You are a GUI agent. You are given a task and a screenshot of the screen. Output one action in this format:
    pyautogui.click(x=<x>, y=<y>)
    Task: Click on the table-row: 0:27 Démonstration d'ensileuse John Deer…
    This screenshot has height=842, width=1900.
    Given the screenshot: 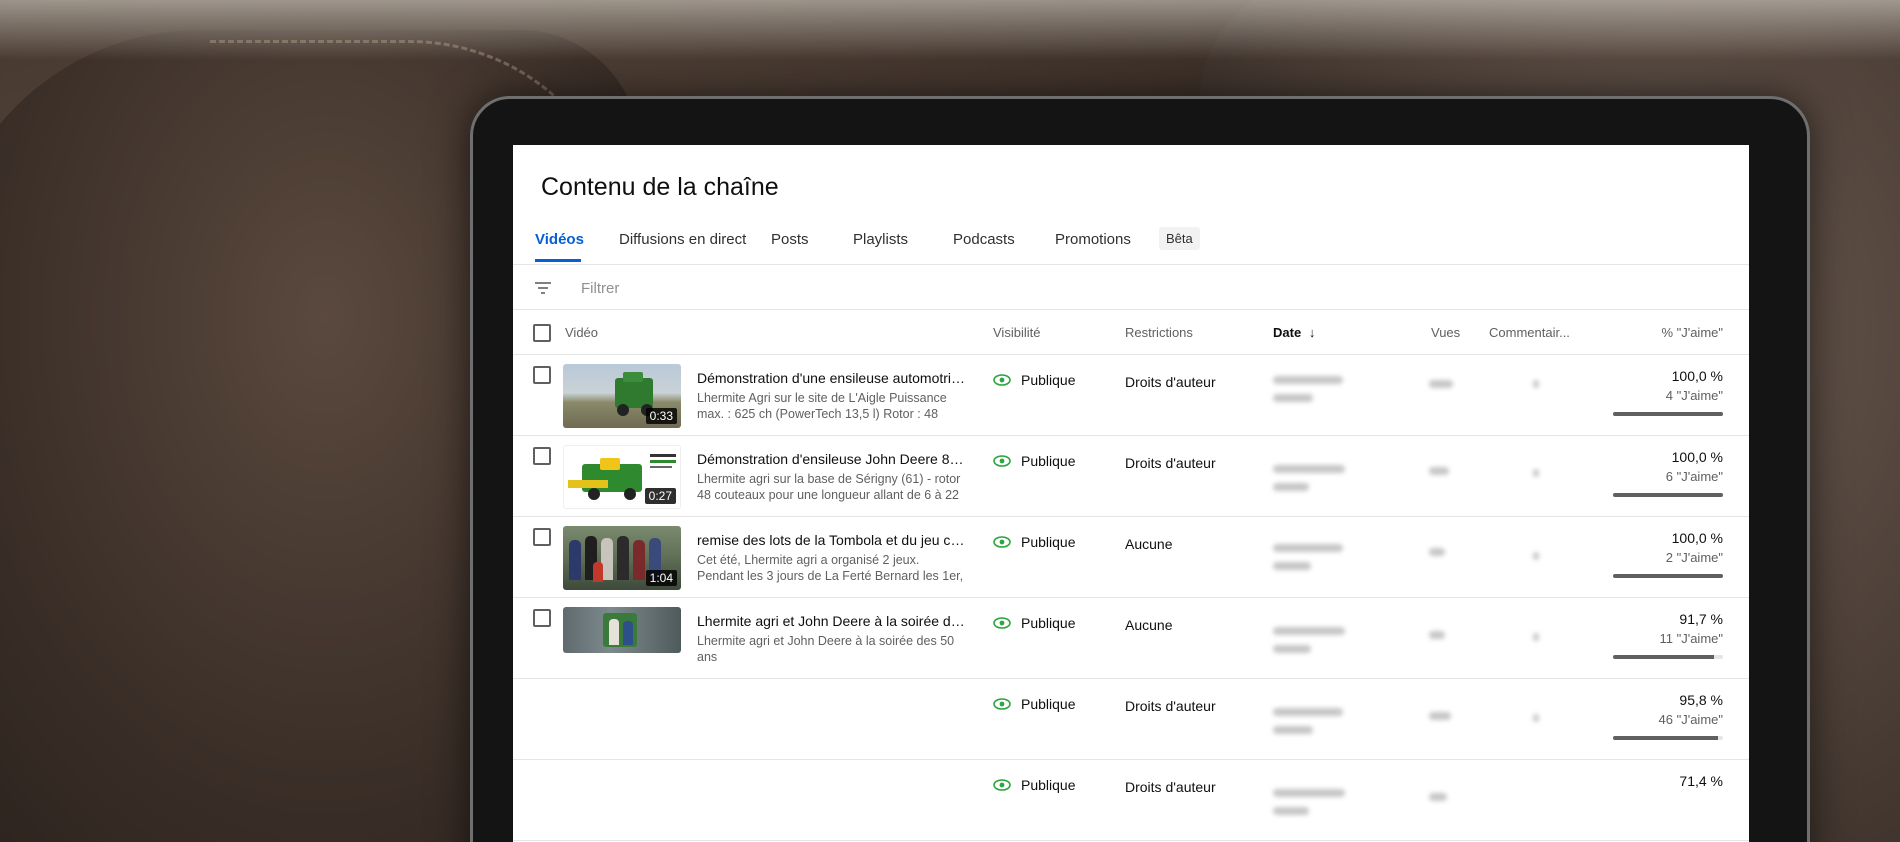 What is the action you would take?
    pyautogui.click(x=1131, y=477)
    